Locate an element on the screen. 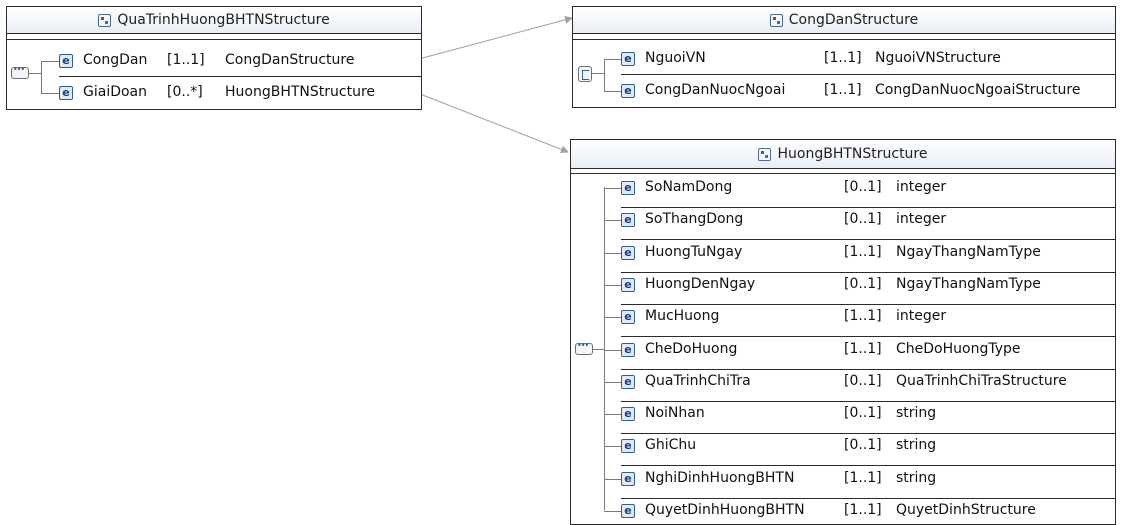 Image resolution: width=1139 pixels, height=525 pixels. element-row-sothangdong: e is located at coordinates (631, 220).